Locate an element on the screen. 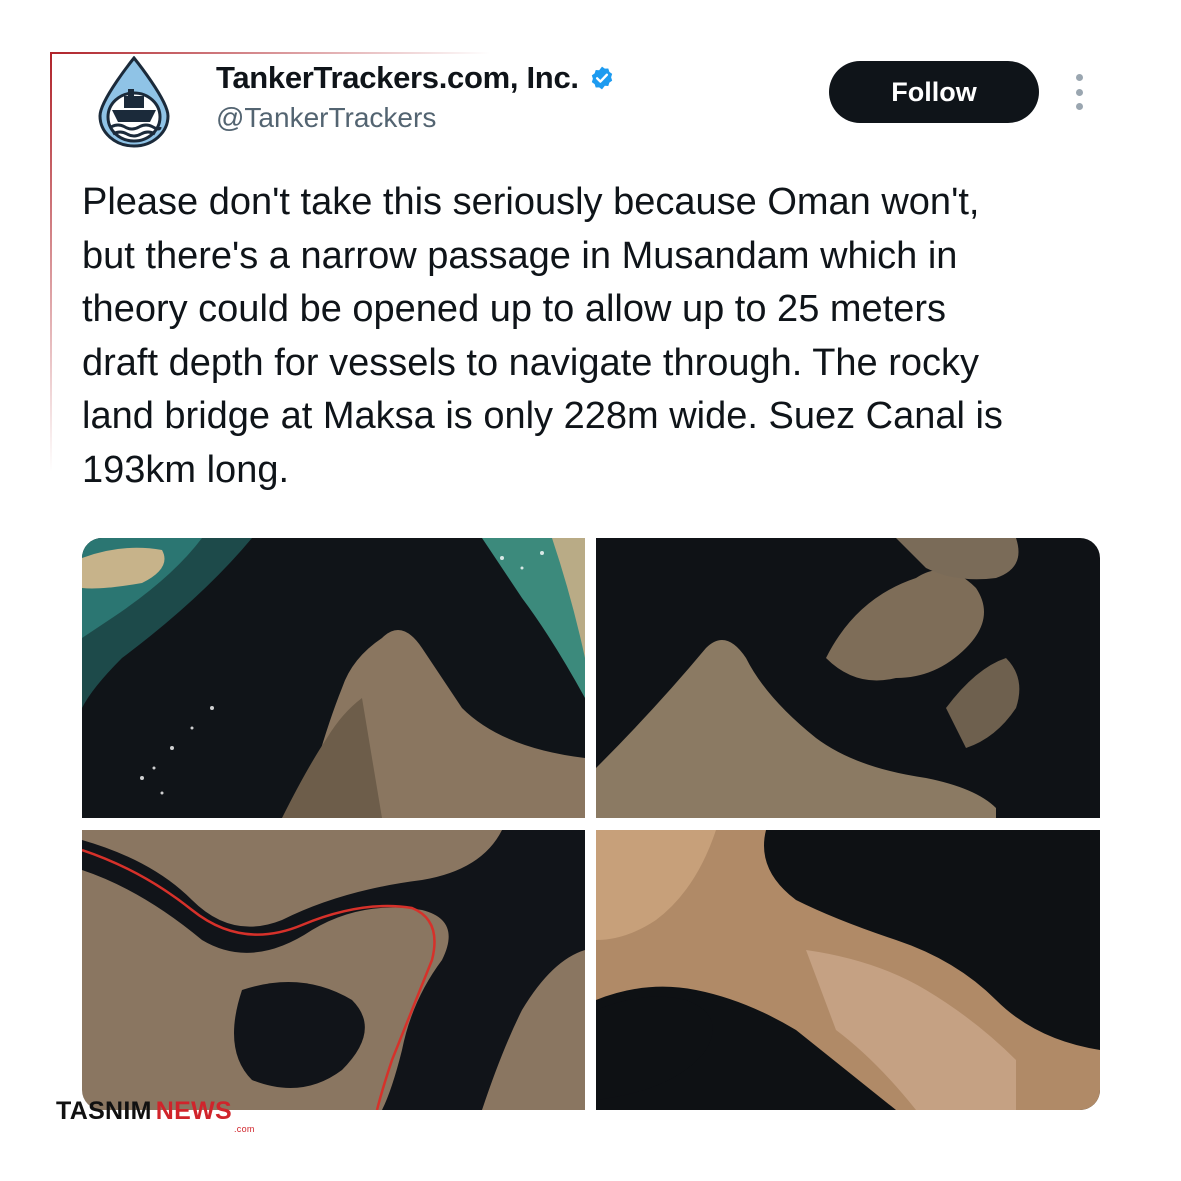 Image resolution: width=1181 pixels, height=1181 pixels. satellite-image-peninsula is located at coordinates (848, 678).